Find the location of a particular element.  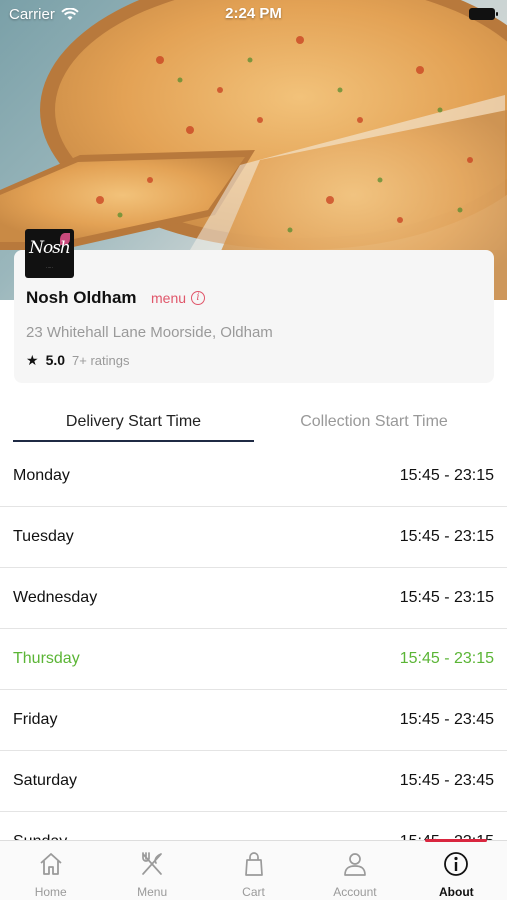

tab-menu: Menu is located at coordinates (151, 870).